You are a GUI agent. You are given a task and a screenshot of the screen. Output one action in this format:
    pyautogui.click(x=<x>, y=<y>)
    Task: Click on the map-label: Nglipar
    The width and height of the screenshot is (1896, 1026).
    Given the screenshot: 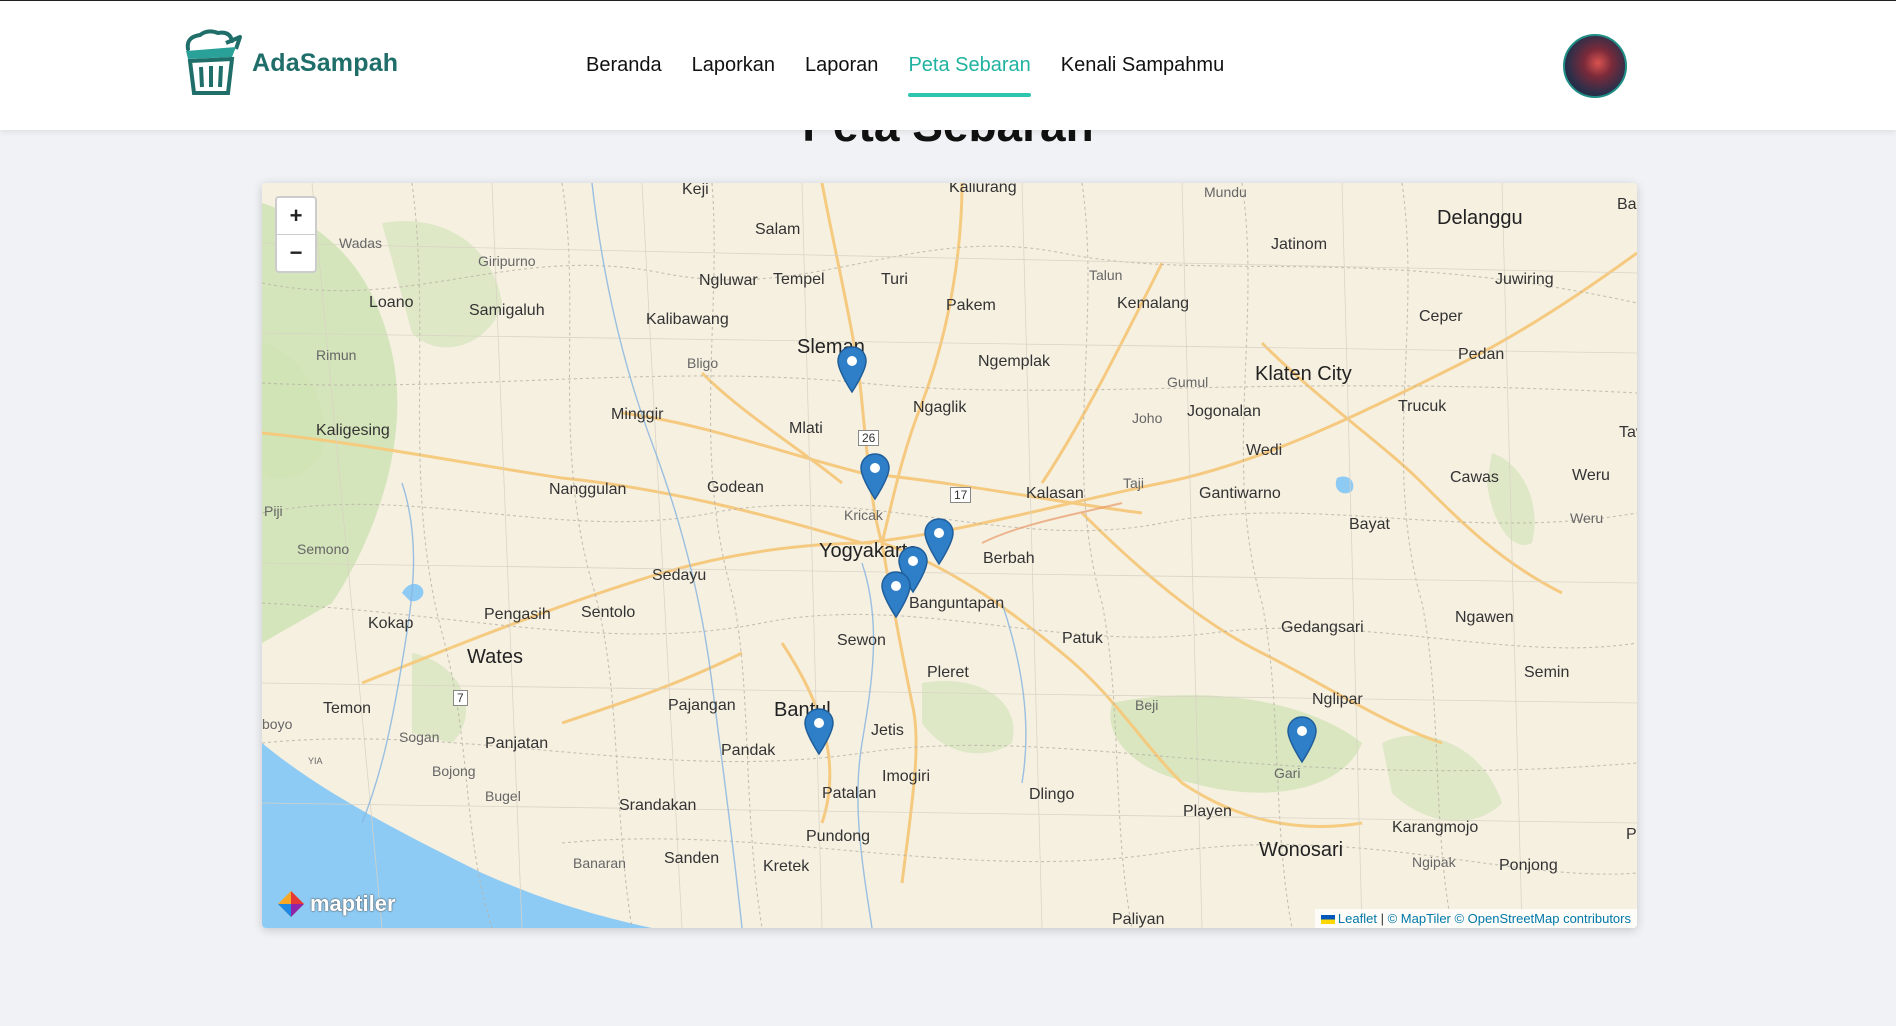 What is the action you would take?
    pyautogui.click(x=1337, y=699)
    